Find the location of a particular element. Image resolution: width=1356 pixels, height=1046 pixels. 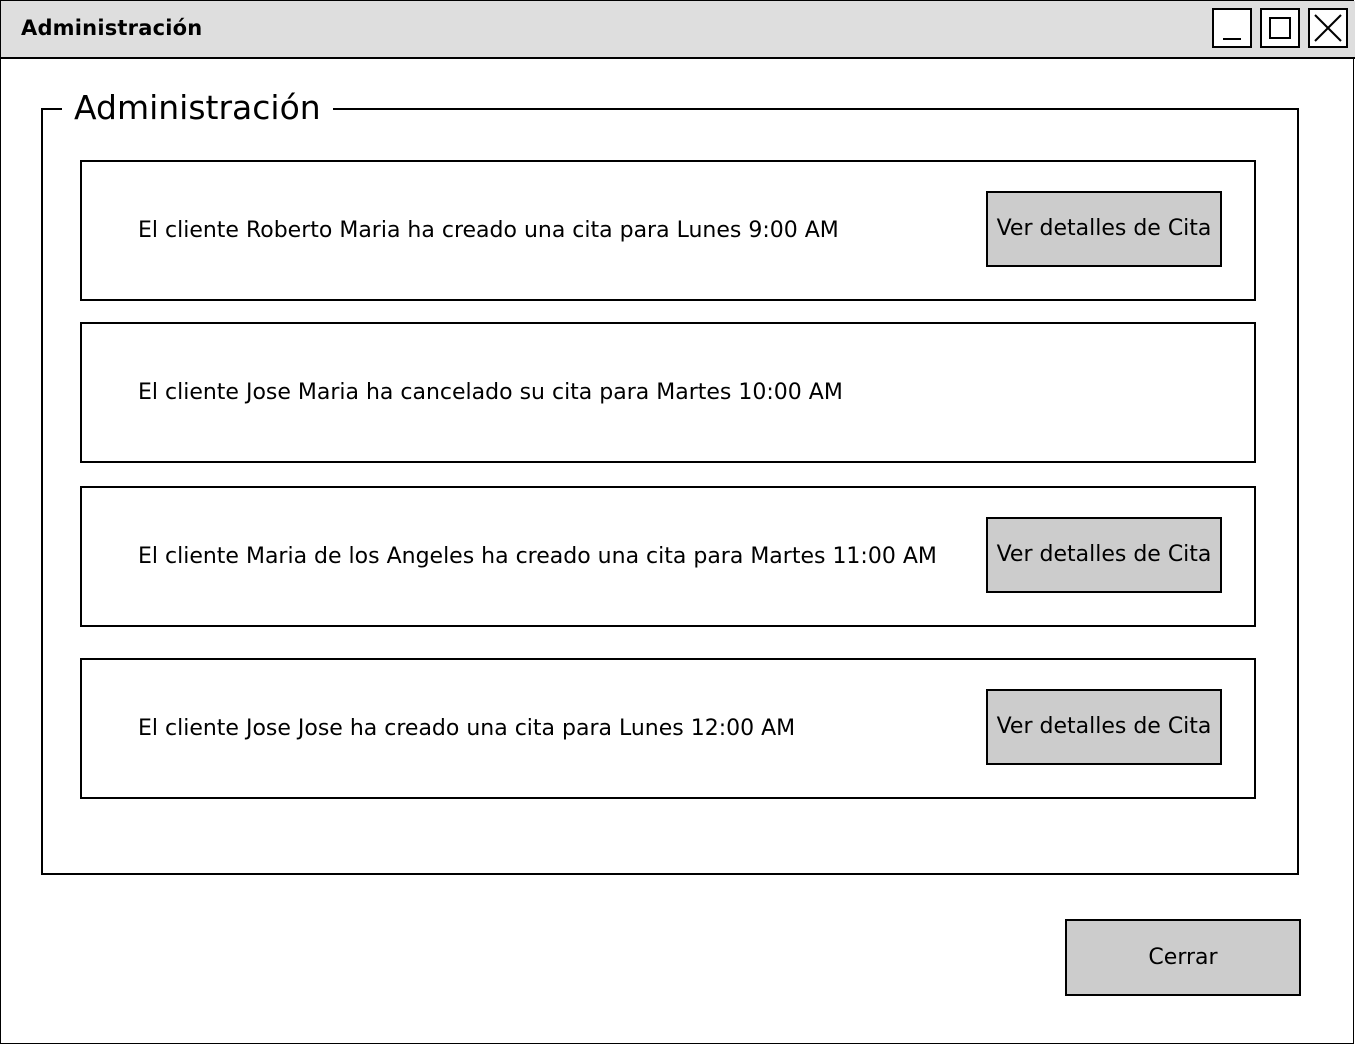

close-icon is located at coordinates (1328, 28).